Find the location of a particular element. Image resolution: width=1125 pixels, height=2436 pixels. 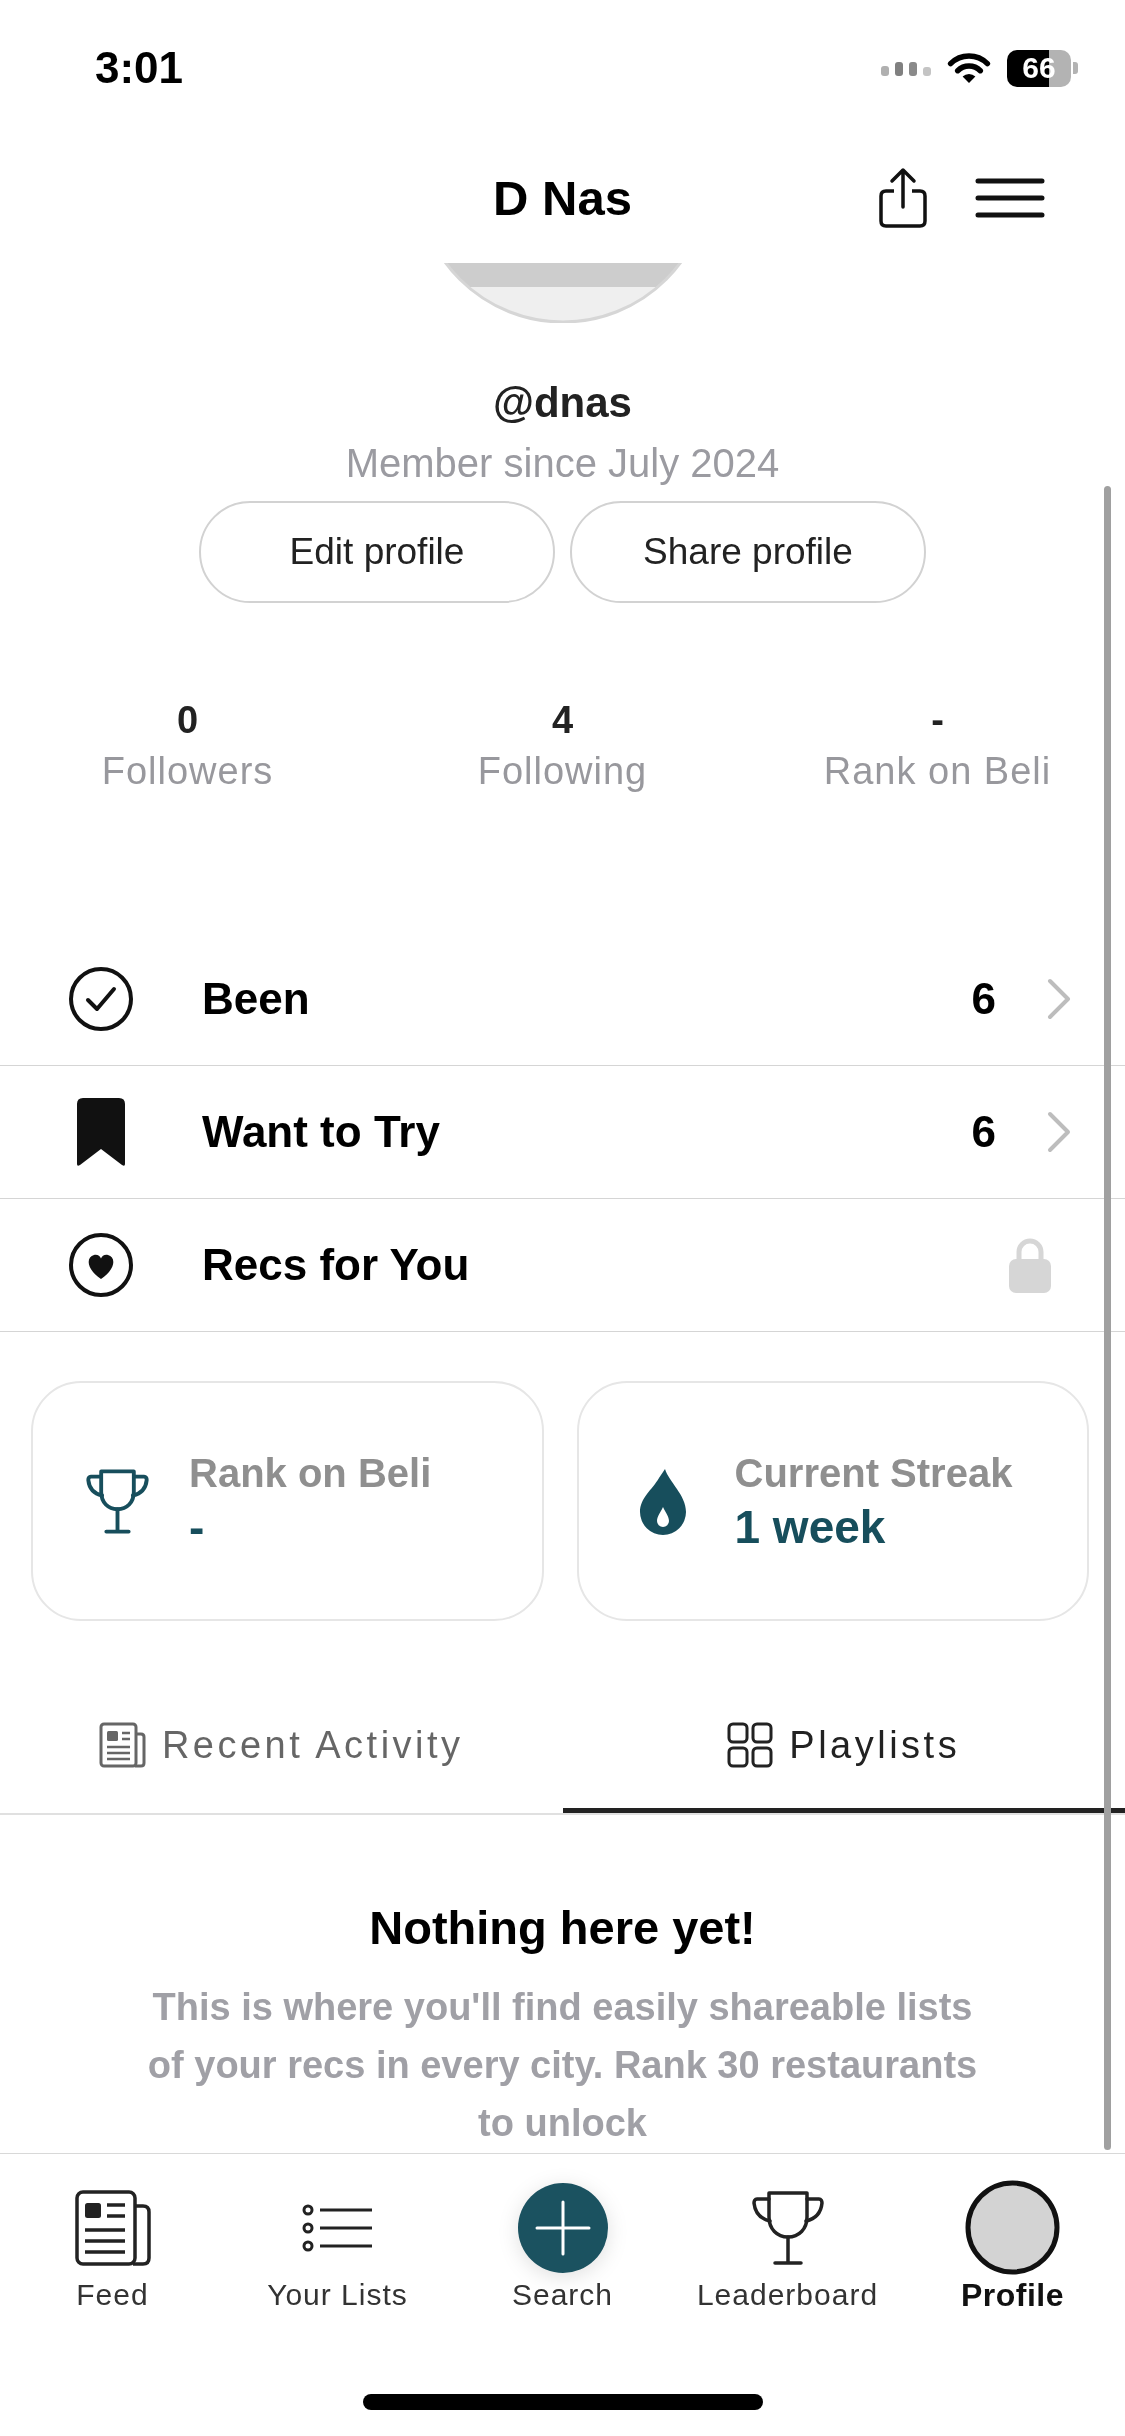

empty-state-message: This is where you'll find easily shareable lists of your recs in every city. Rank 30 restaurants to unlock is located at coordinates (562, 2065).